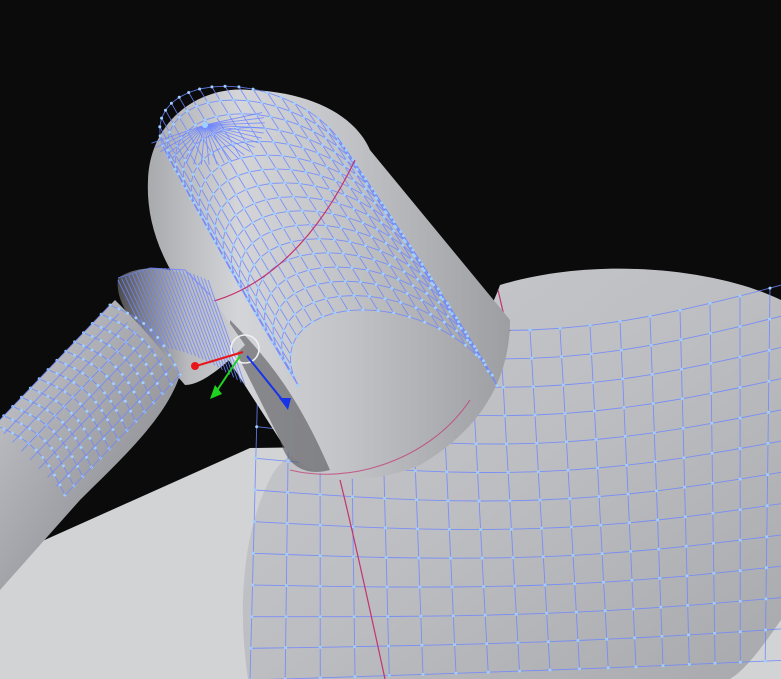  Describe the element at coordinates (195, 366) in the screenshot. I see `gizmo-x-handle` at that location.